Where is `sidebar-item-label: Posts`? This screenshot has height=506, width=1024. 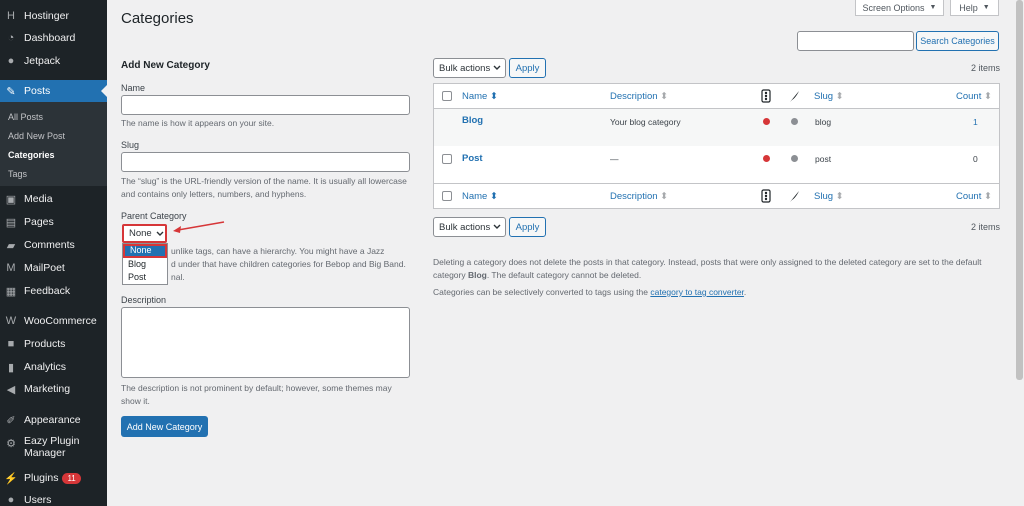 sidebar-item-label: Posts is located at coordinates (37, 91).